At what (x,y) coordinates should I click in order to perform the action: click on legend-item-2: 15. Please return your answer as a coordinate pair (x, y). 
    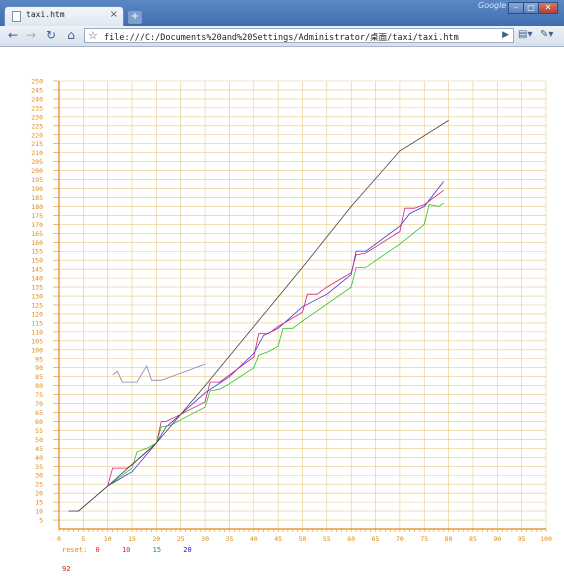
    Looking at the image, I should click on (157, 550).